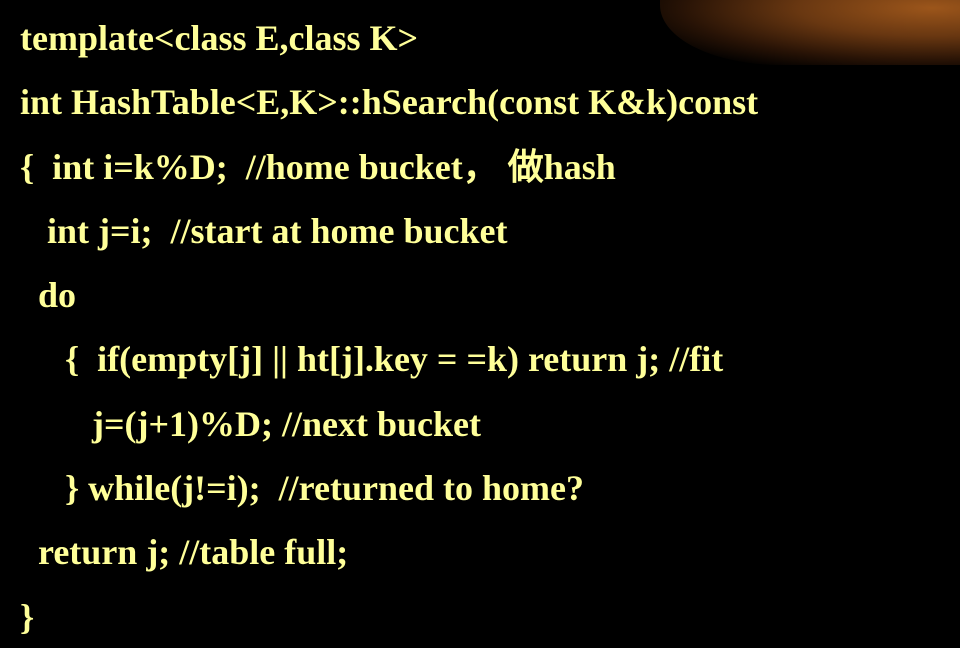 Image resolution: width=960 pixels, height=648 pixels. I want to click on code-line-start-index: int j=i; //start at home bucket, so click(264, 230).